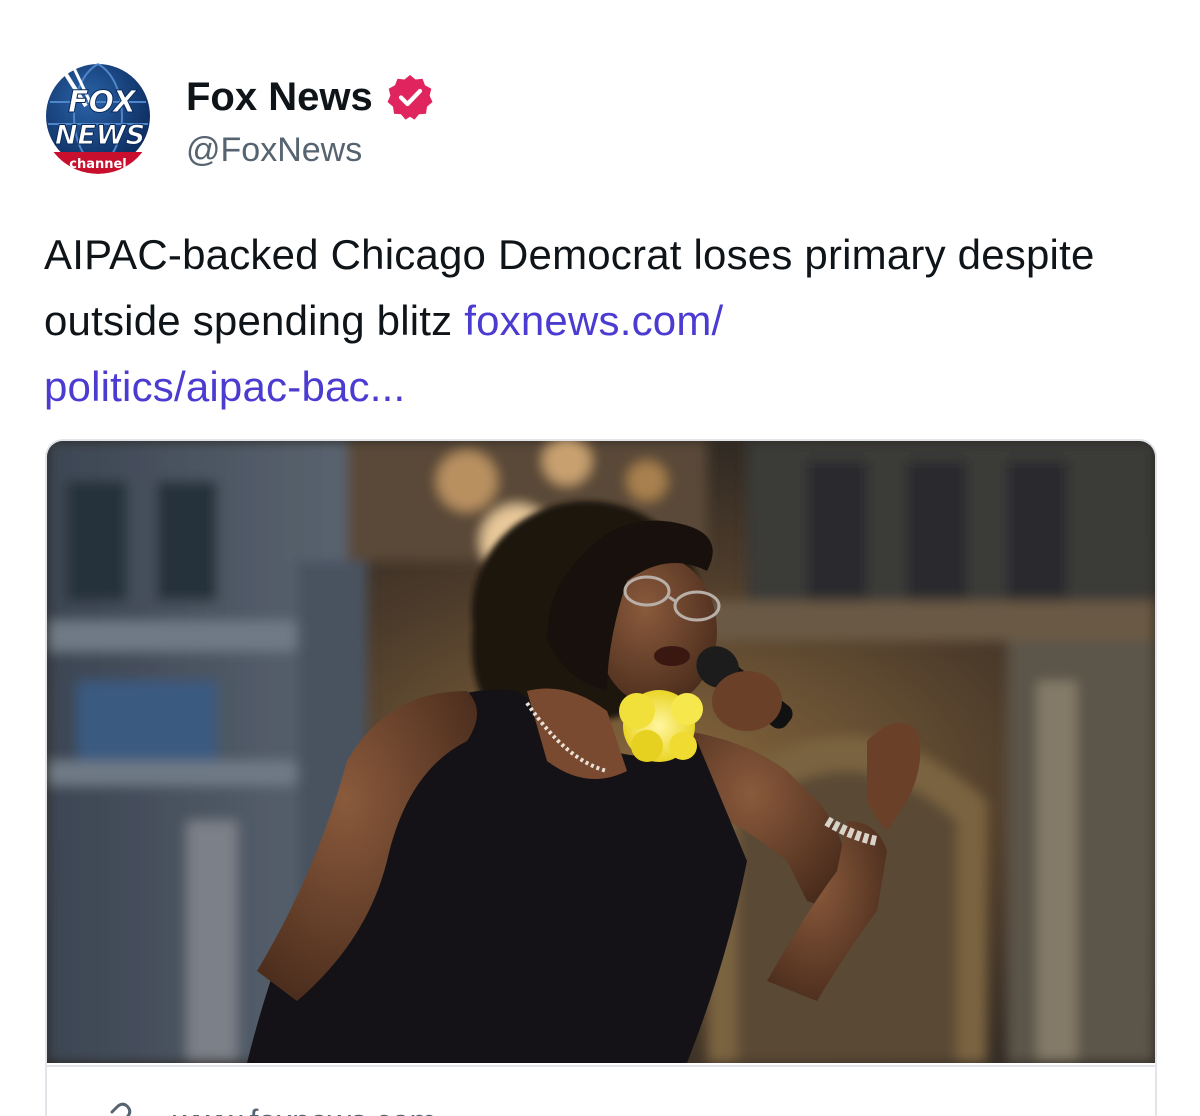 The height and width of the screenshot is (1116, 1200). What do you see at coordinates (274, 150) in the screenshot?
I see `account-handle: @FoxNews` at bounding box center [274, 150].